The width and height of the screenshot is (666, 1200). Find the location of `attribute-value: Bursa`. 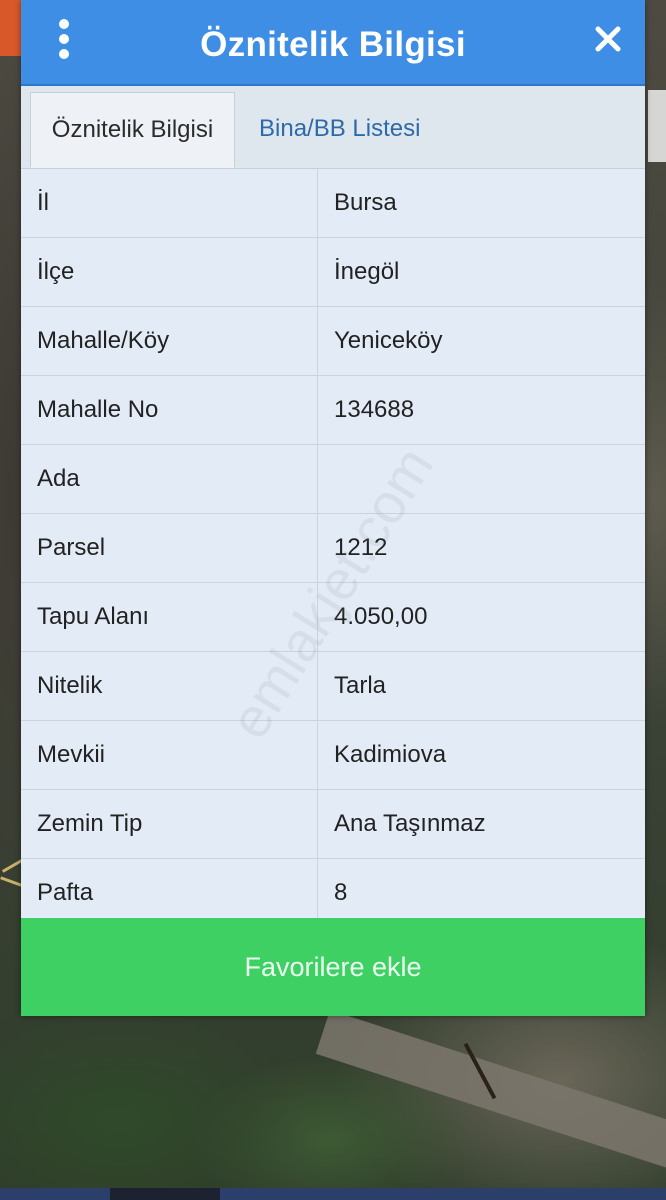

attribute-value: Bursa is located at coordinates (365, 202).